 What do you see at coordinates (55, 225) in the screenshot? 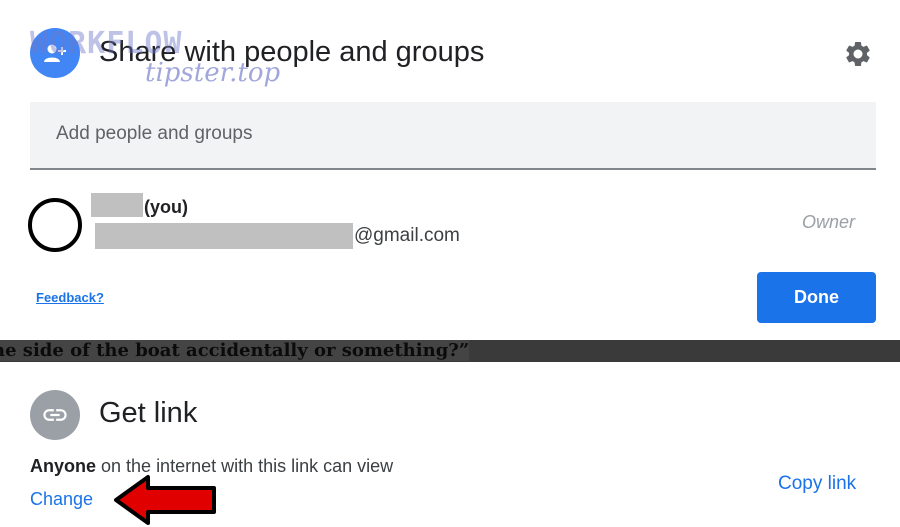
I see `avatar` at bounding box center [55, 225].